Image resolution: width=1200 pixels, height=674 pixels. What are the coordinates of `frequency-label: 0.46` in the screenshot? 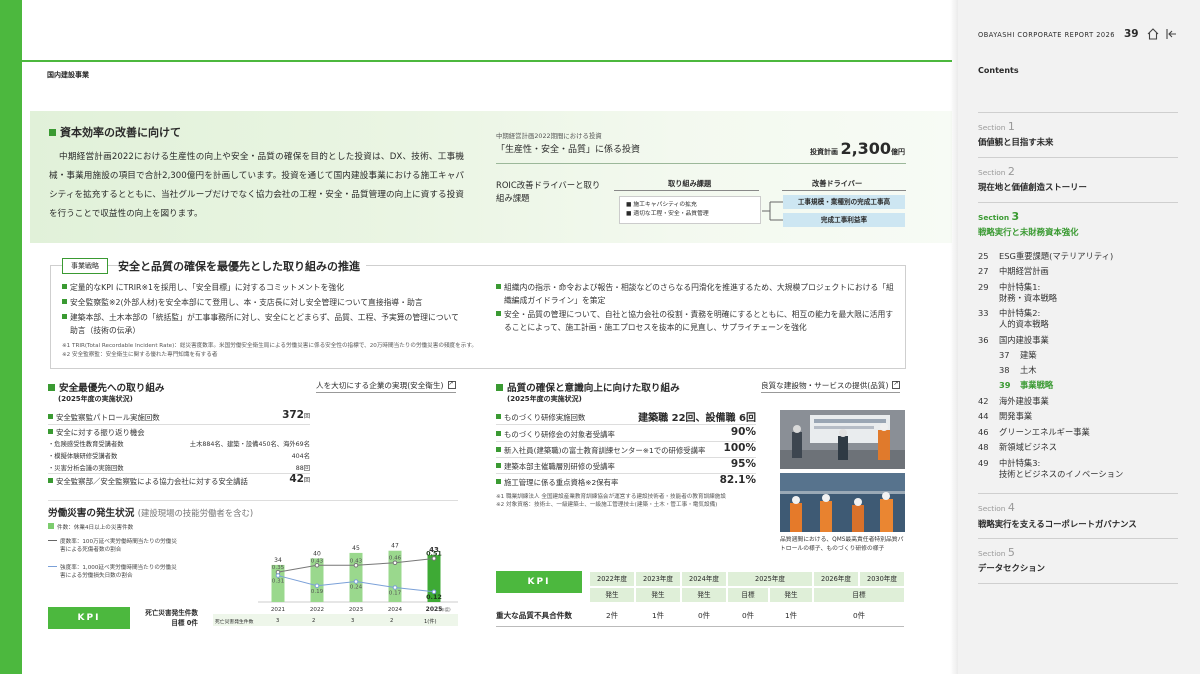 It's located at (395, 559).